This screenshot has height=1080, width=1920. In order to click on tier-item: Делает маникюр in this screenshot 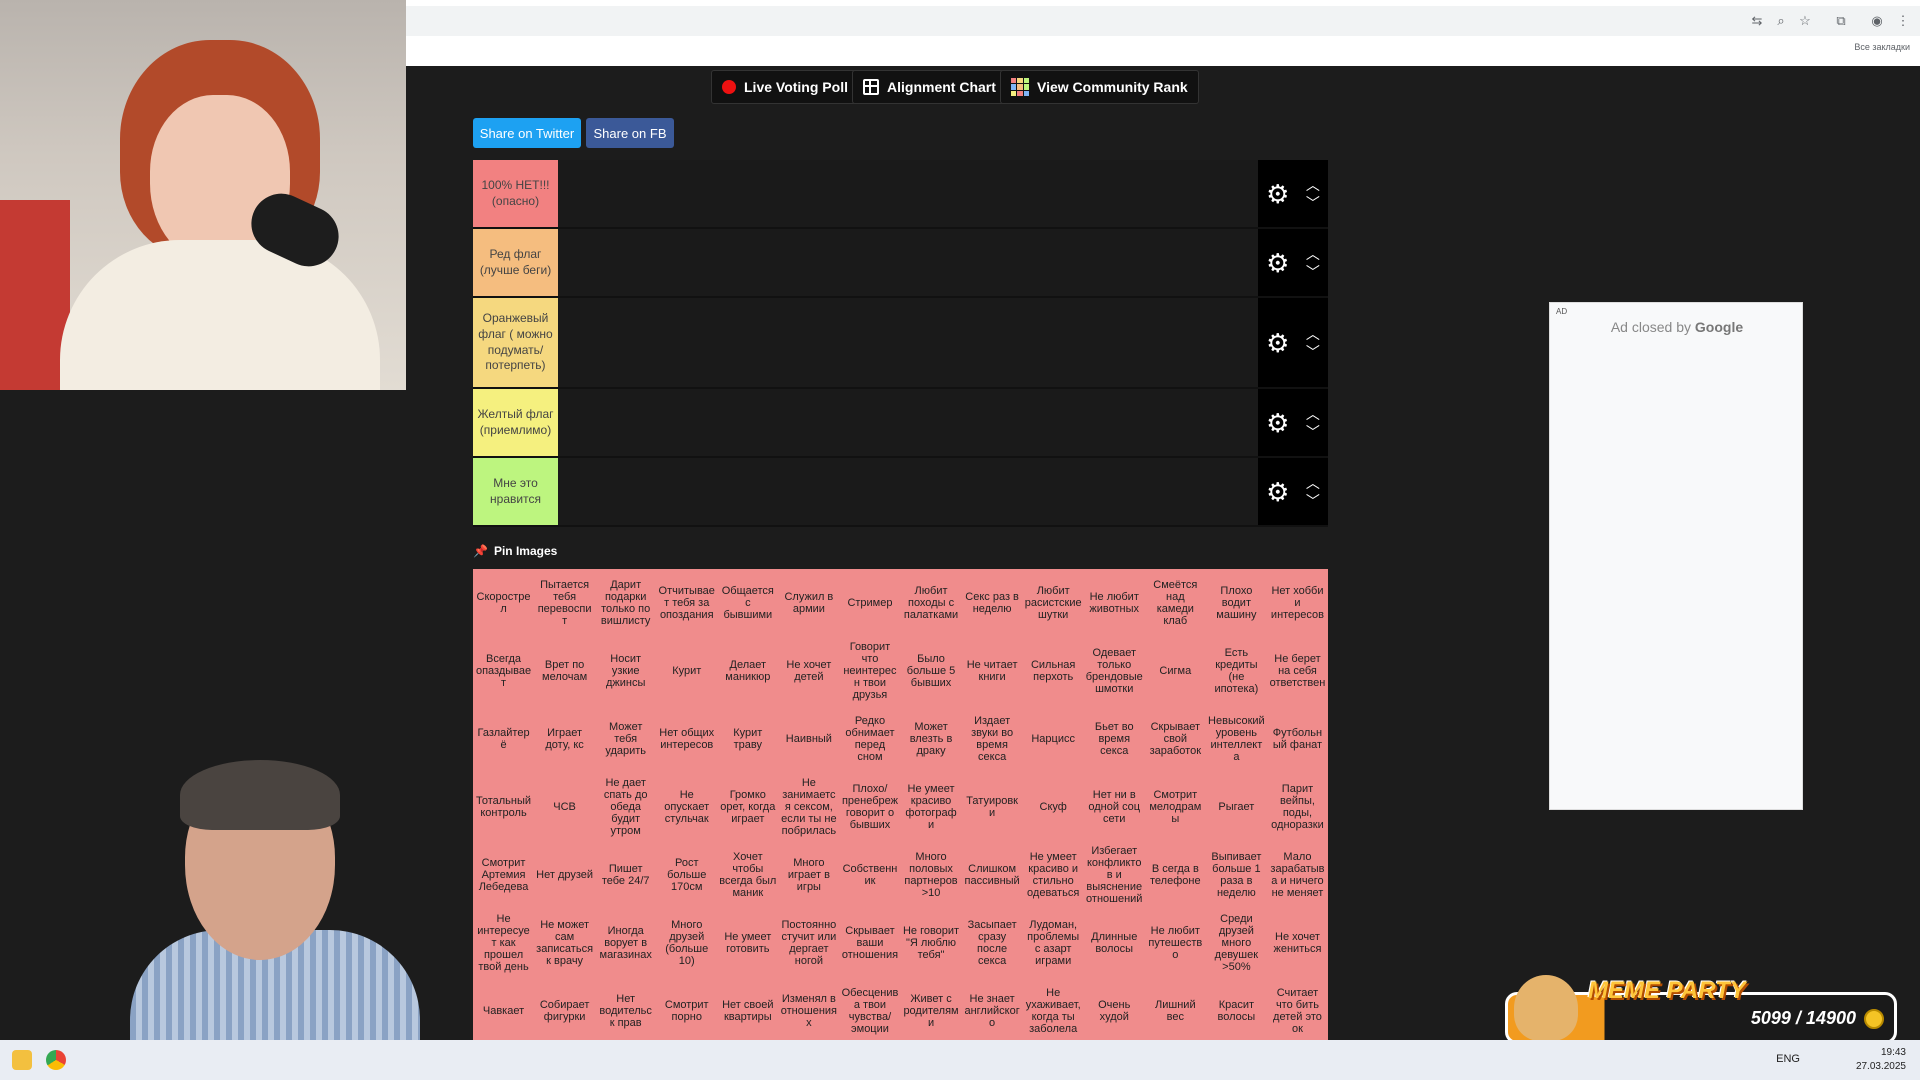, I will do `click(747, 671)`.